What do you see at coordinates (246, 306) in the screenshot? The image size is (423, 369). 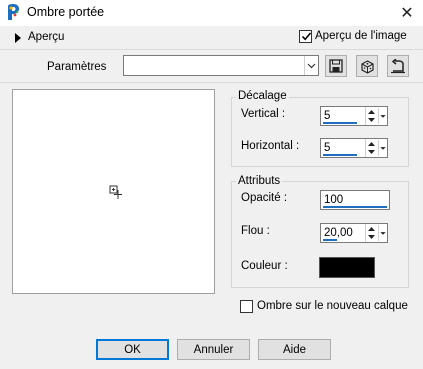 I see `shadow-new-layer-checkbox` at bounding box center [246, 306].